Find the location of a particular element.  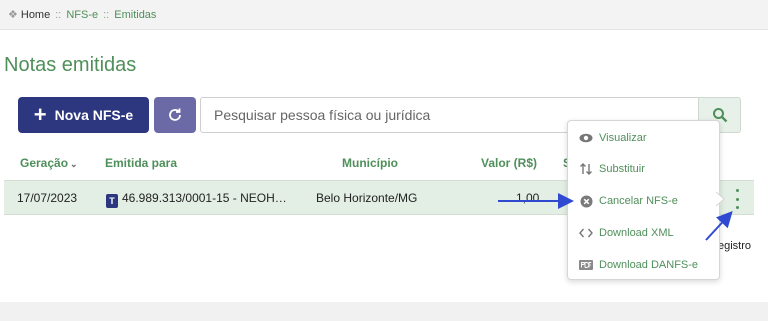

row-actions-kebab-icon is located at coordinates (737, 199).